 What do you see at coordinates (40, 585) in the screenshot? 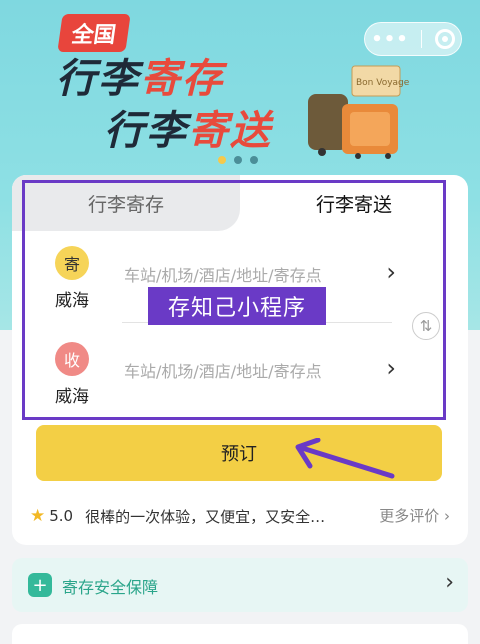
I see `shield-plus-icon: +` at bounding box center [40, 585].